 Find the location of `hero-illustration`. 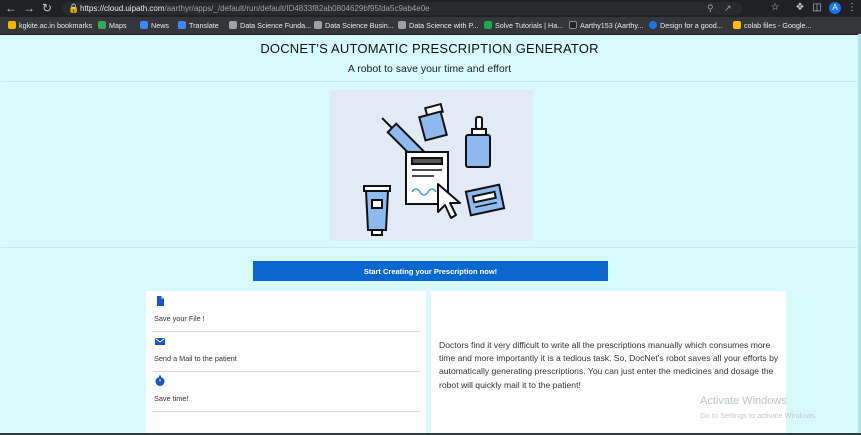

hero-illustration is located at coordinates (431, 165).